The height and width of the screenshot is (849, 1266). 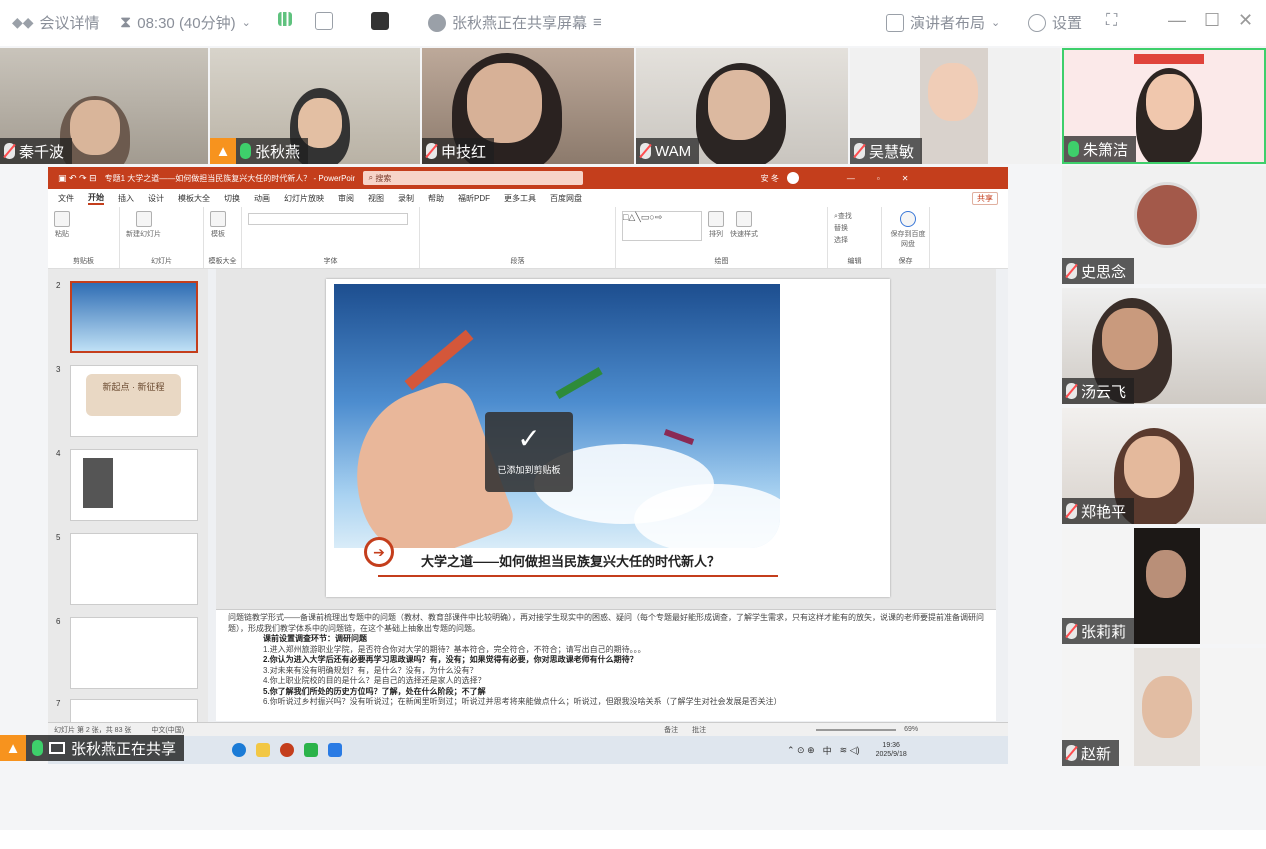 What do you see at coordinates (985, 198) in the screenshot?
I see `ppt-share-button: 共享` at bounding box center [985, 198].